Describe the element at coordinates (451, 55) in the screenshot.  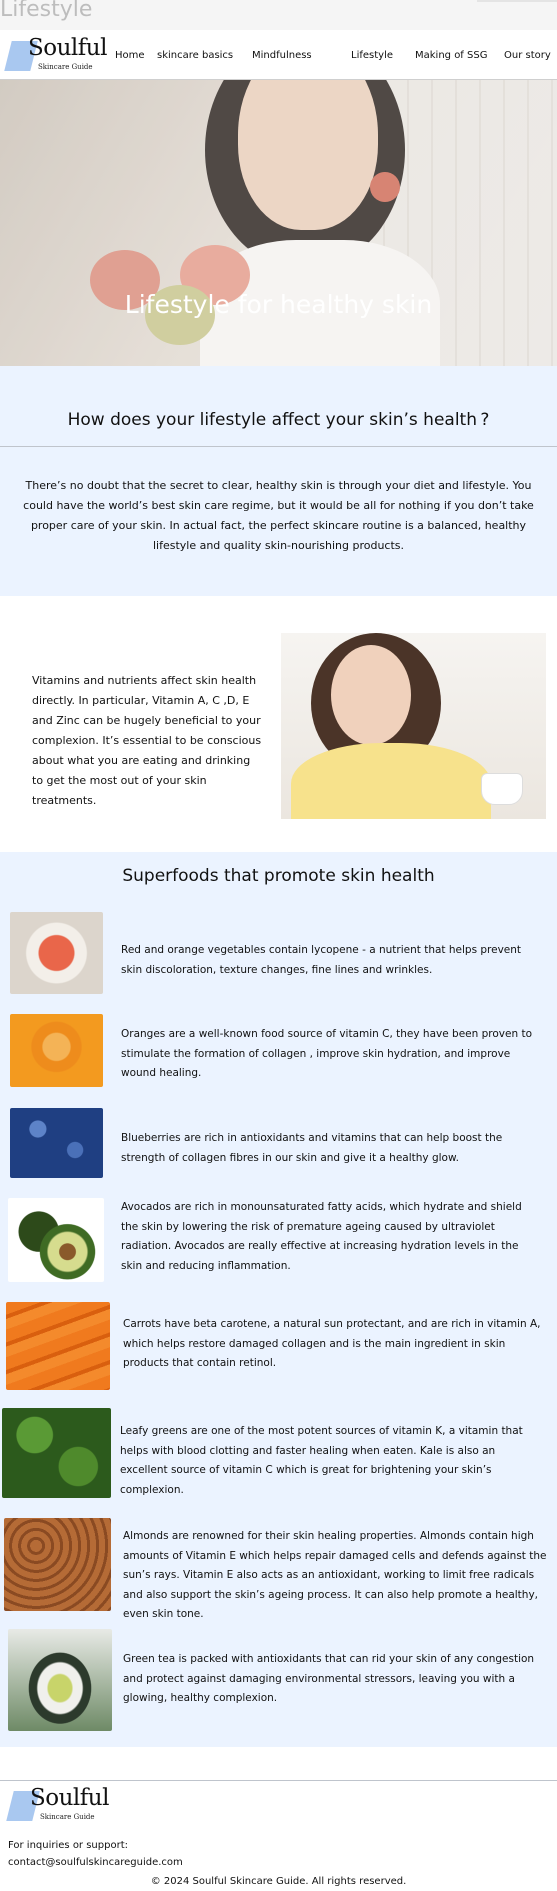
I see `nav-making-of-ssg: Making of SSG` at that location.